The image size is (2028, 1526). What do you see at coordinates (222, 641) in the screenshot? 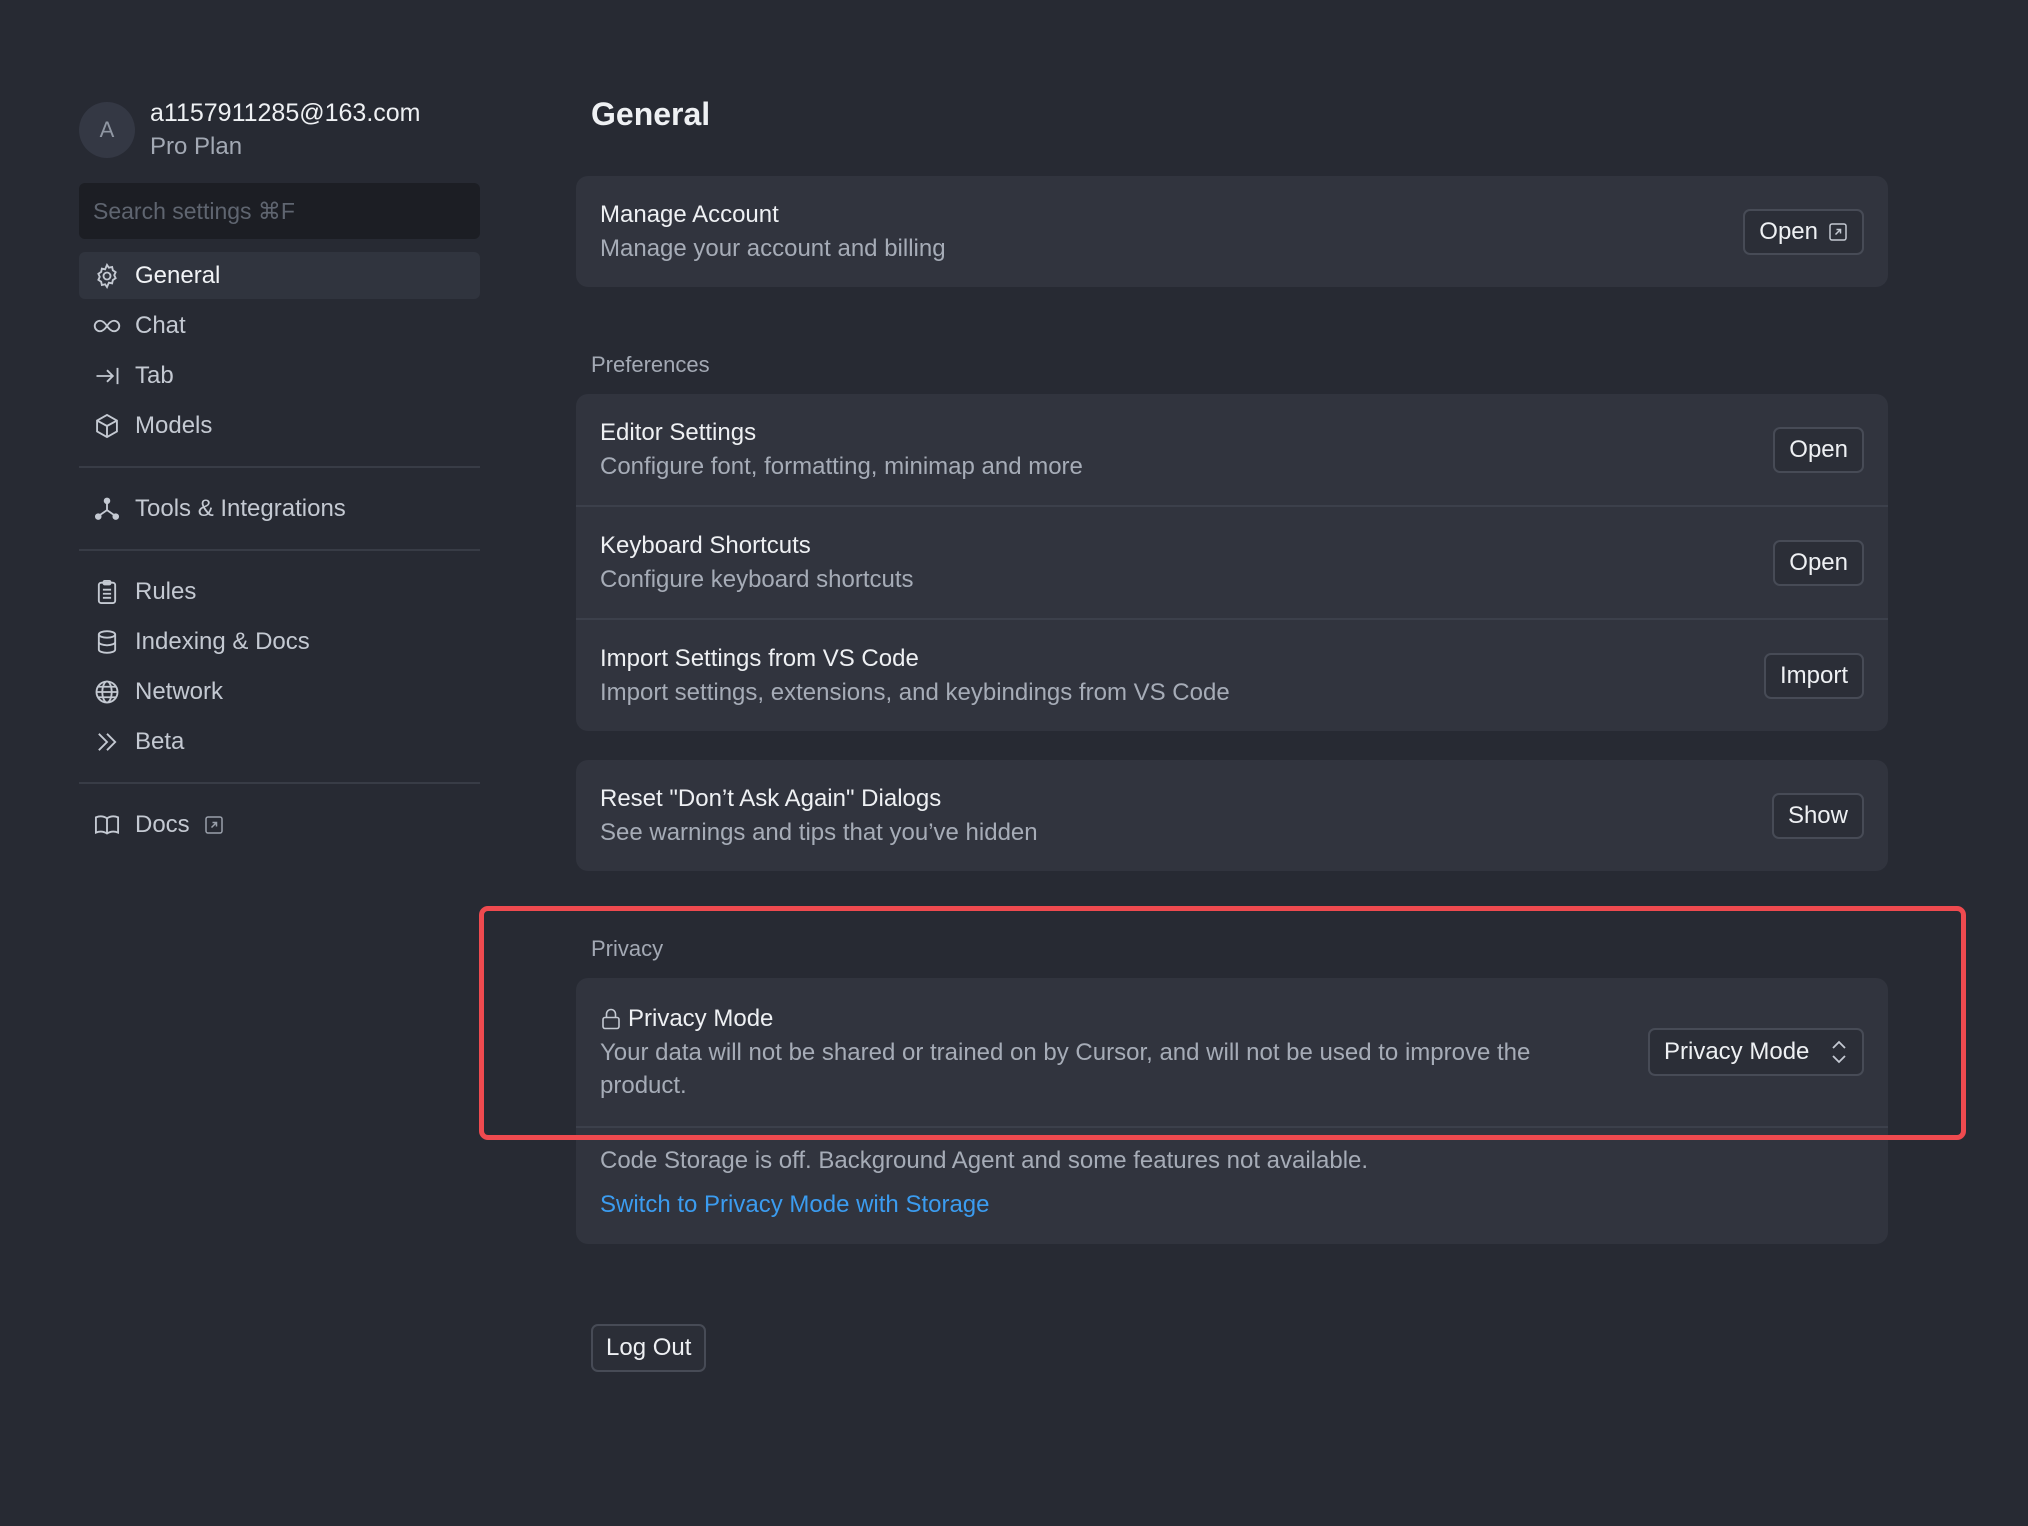
I see `sidebar-item-label: Indexing & Docs` at bounding box center [222, 641].